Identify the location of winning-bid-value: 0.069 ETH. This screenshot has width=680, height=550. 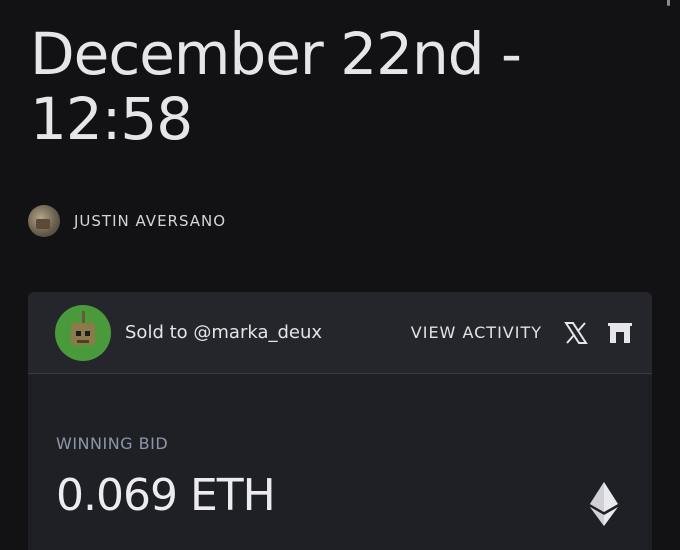
(166, 495).